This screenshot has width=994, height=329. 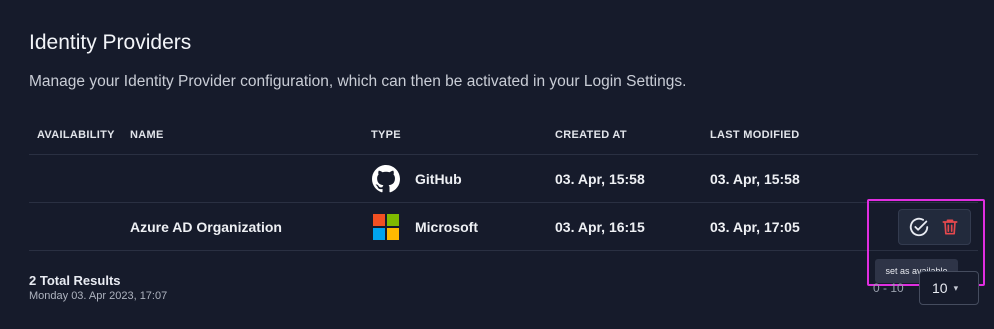 What do you see at coordinates (591, 135) in the screenshot?
I see `header-created-at: CREATED AT` at bounding box center [591, 135].